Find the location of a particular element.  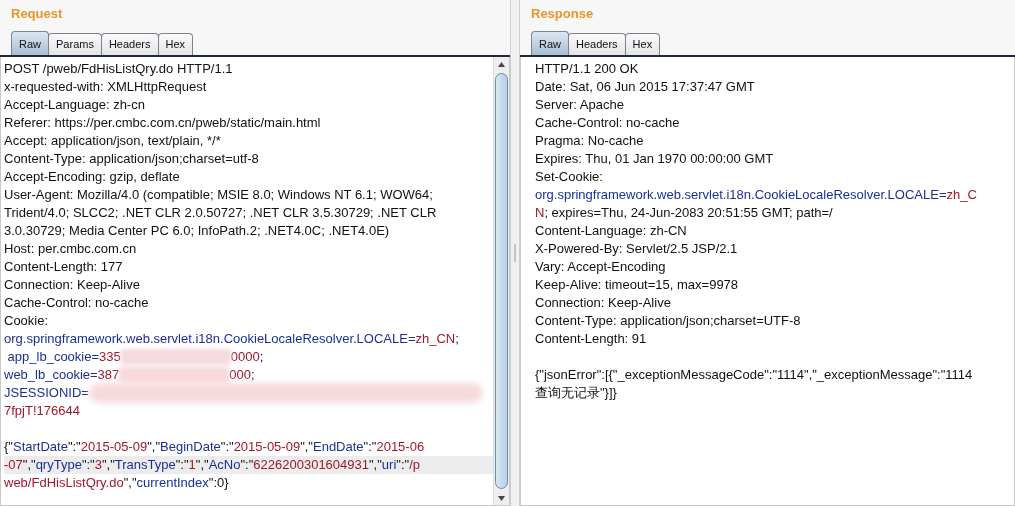

text-line: Accept-Encoding: gzip, deflate is located at coordinates (92, 177).